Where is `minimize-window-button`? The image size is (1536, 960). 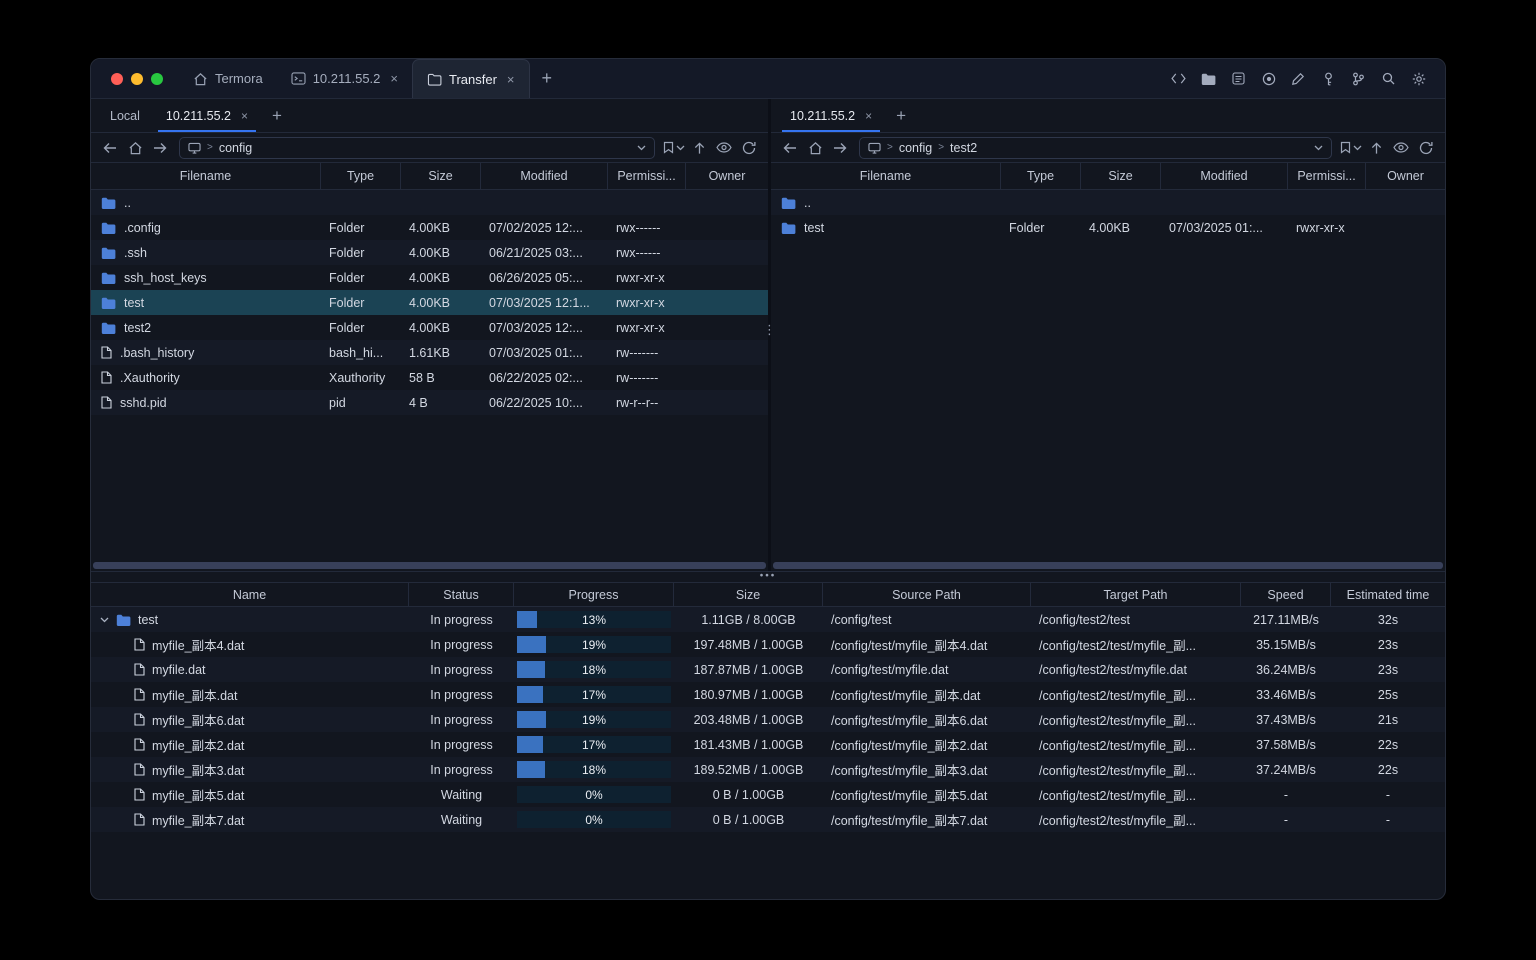
minimize-window-button is located at coordinates (137, 78).